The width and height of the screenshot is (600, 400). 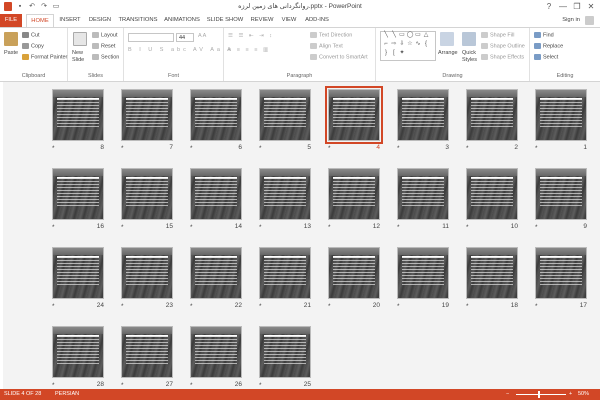 What do you see at coordinates (386, 44) in the screenshot?
I see `elbow-connector-icon: ⌐` at bounding box center [386, 44].